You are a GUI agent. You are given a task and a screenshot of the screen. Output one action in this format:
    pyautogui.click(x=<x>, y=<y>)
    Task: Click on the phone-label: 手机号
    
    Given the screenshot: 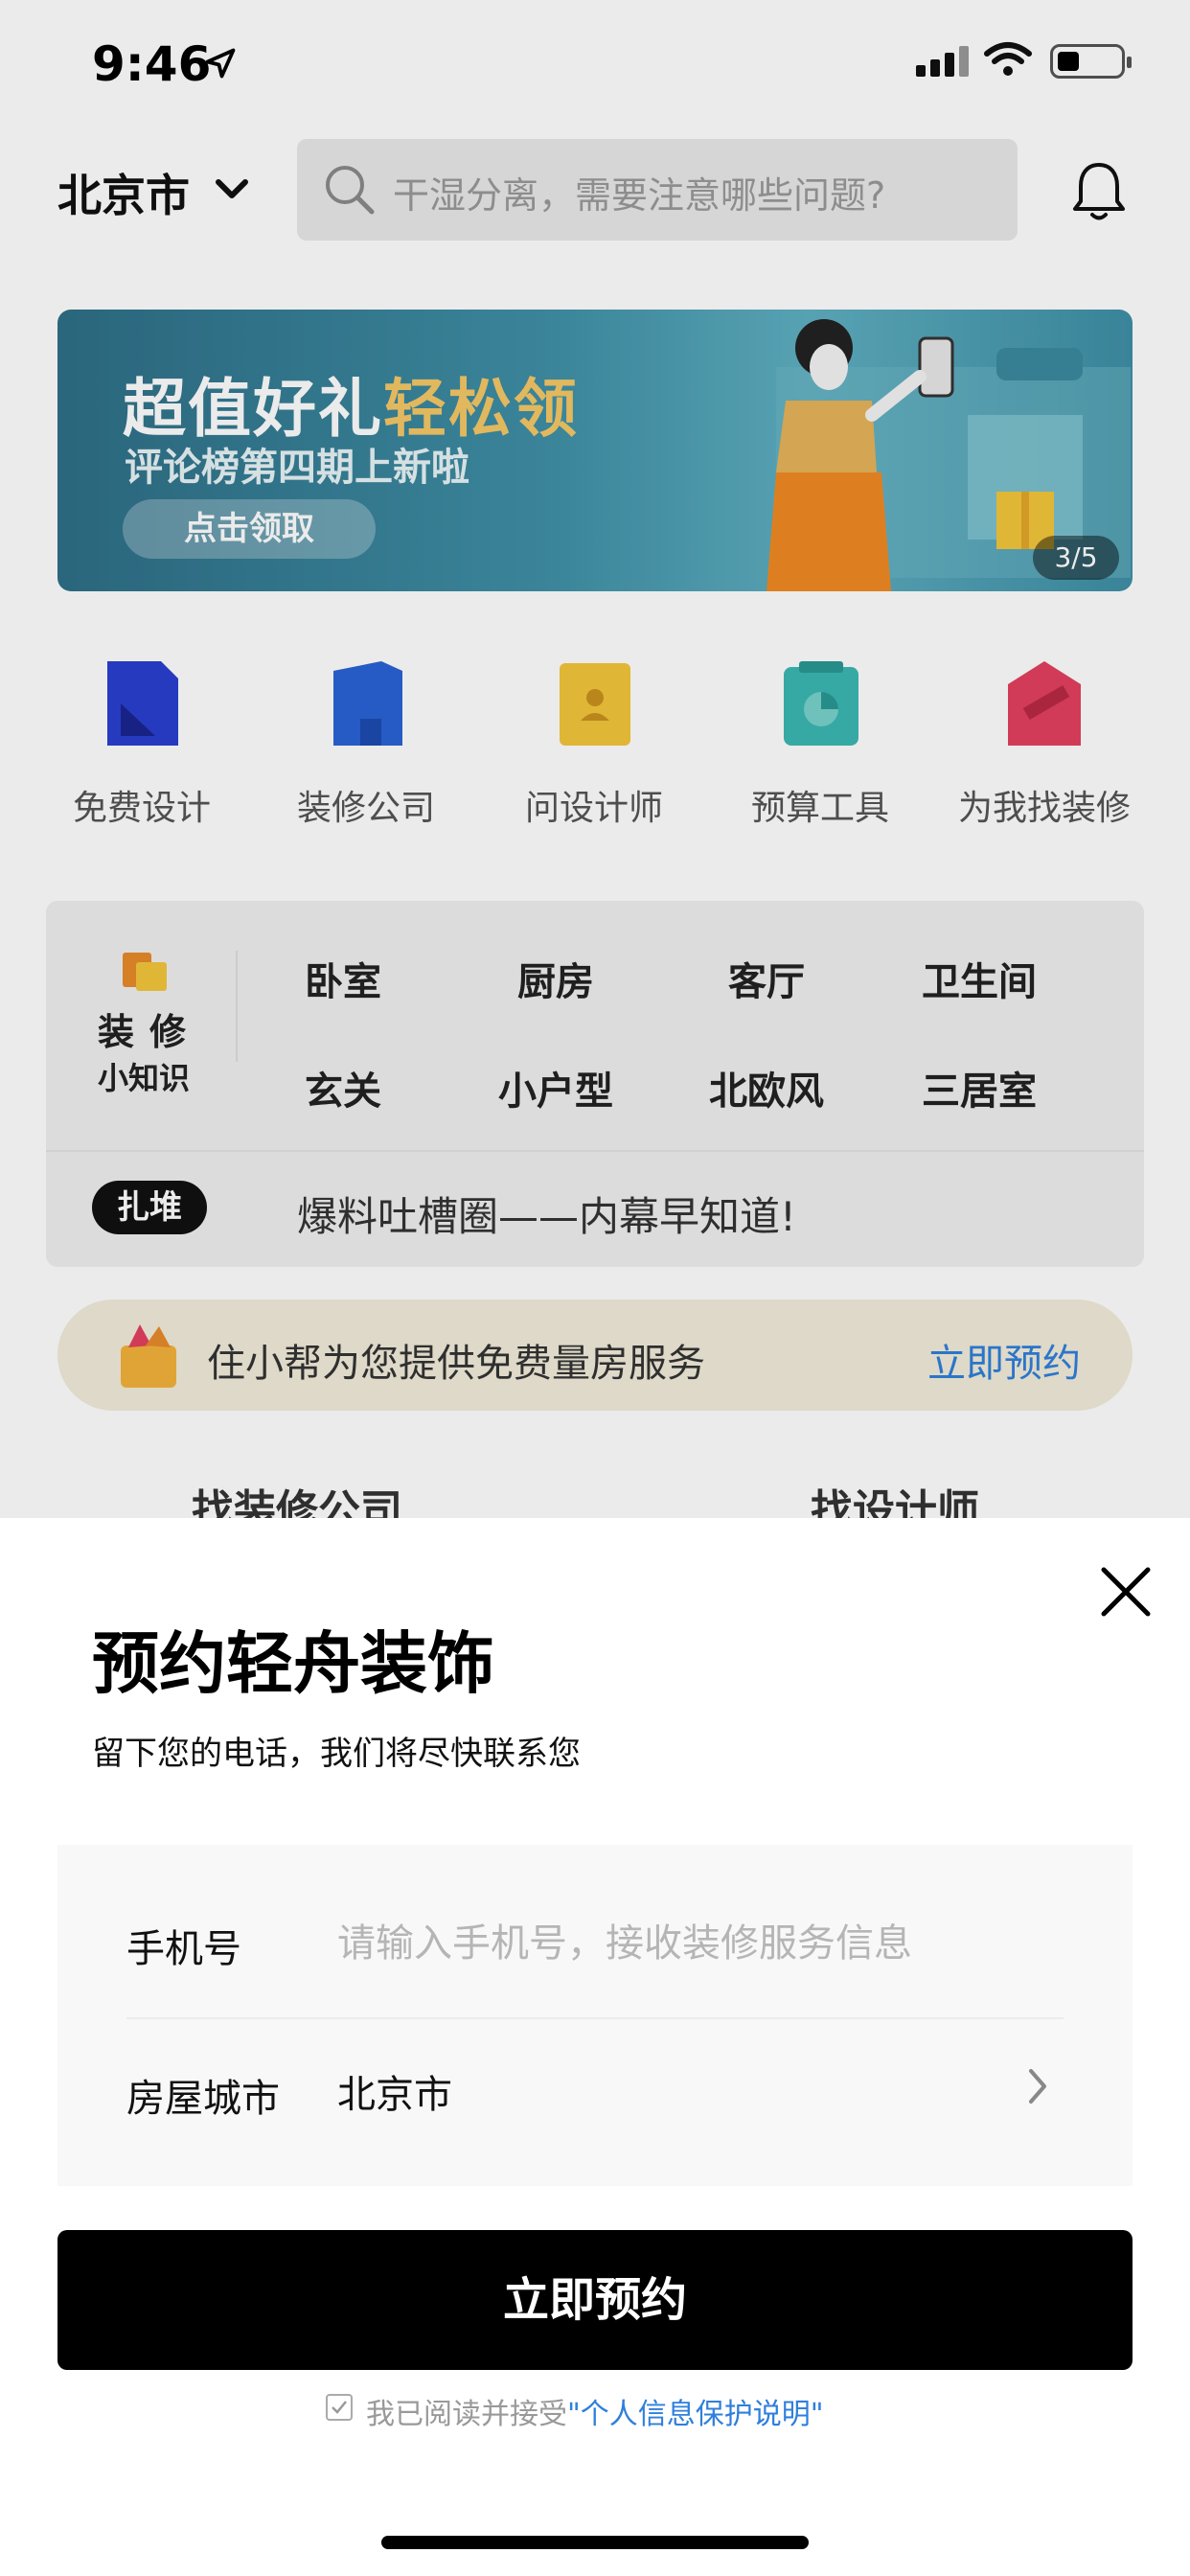 What is the action you would take?
    pyautogui.click(x=183, y=1949)
    